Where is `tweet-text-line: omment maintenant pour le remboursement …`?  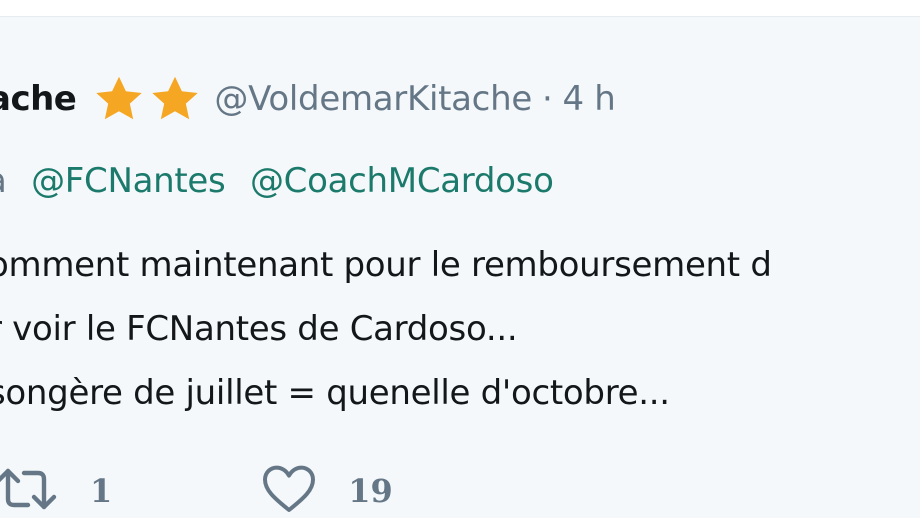 tweet-text-line: omment maintenant pour le remboursement … is located at coordinates (386, 265).